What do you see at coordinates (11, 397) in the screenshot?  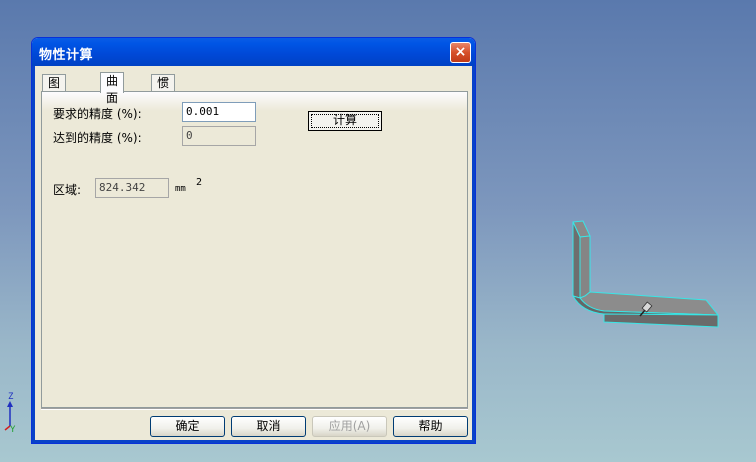 I see `triad-z-label: Z` at bounding box center [11, 397].